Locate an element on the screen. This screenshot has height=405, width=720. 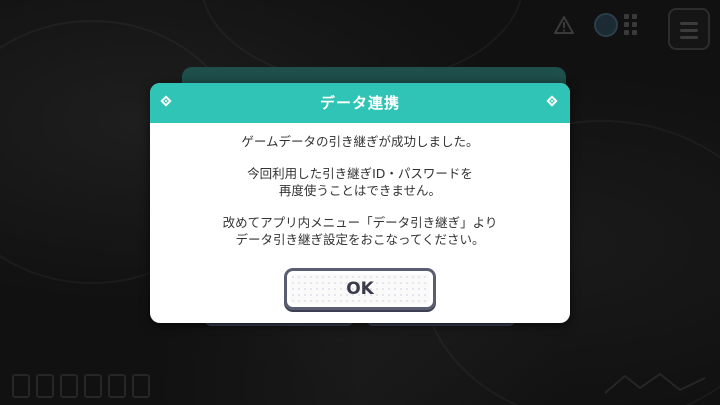
ok-button: OK is located at coordinates (360, 289).